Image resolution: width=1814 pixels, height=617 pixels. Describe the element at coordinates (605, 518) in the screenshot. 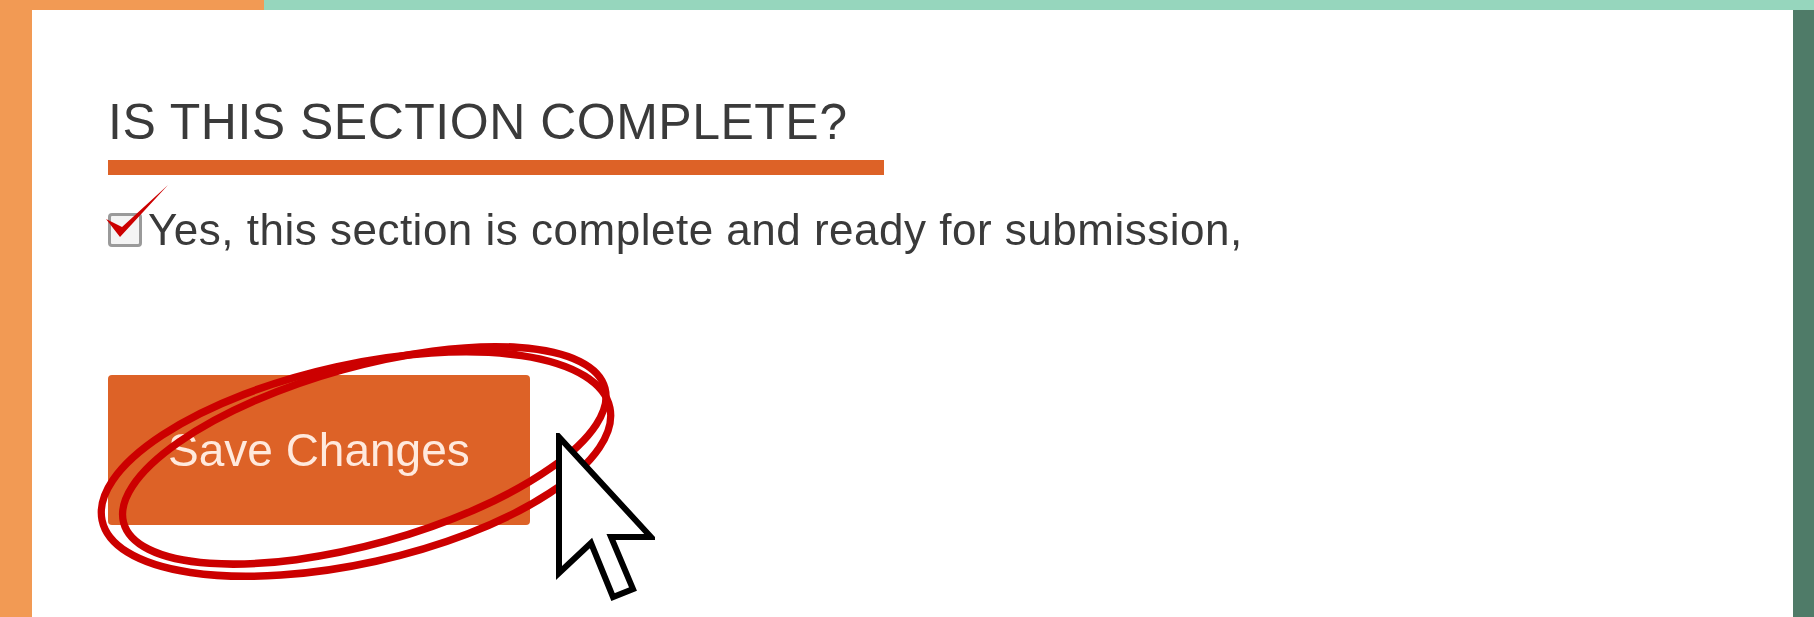

I see `cursor-icon` at that location.